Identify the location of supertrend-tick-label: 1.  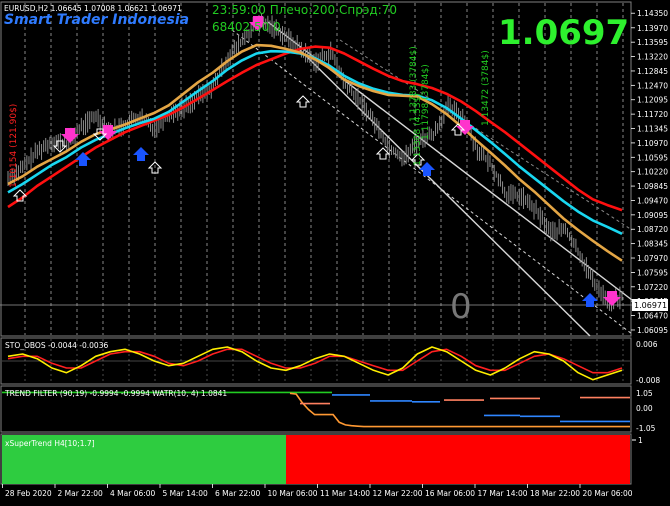
(640, 440).